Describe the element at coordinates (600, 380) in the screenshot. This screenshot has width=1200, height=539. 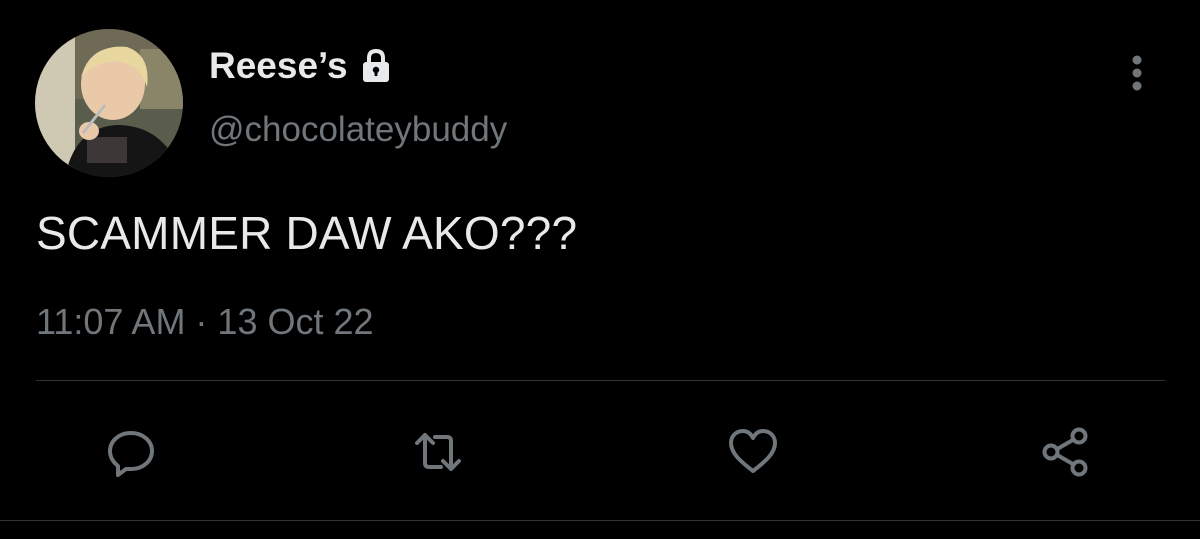
I see `divider` at that location.